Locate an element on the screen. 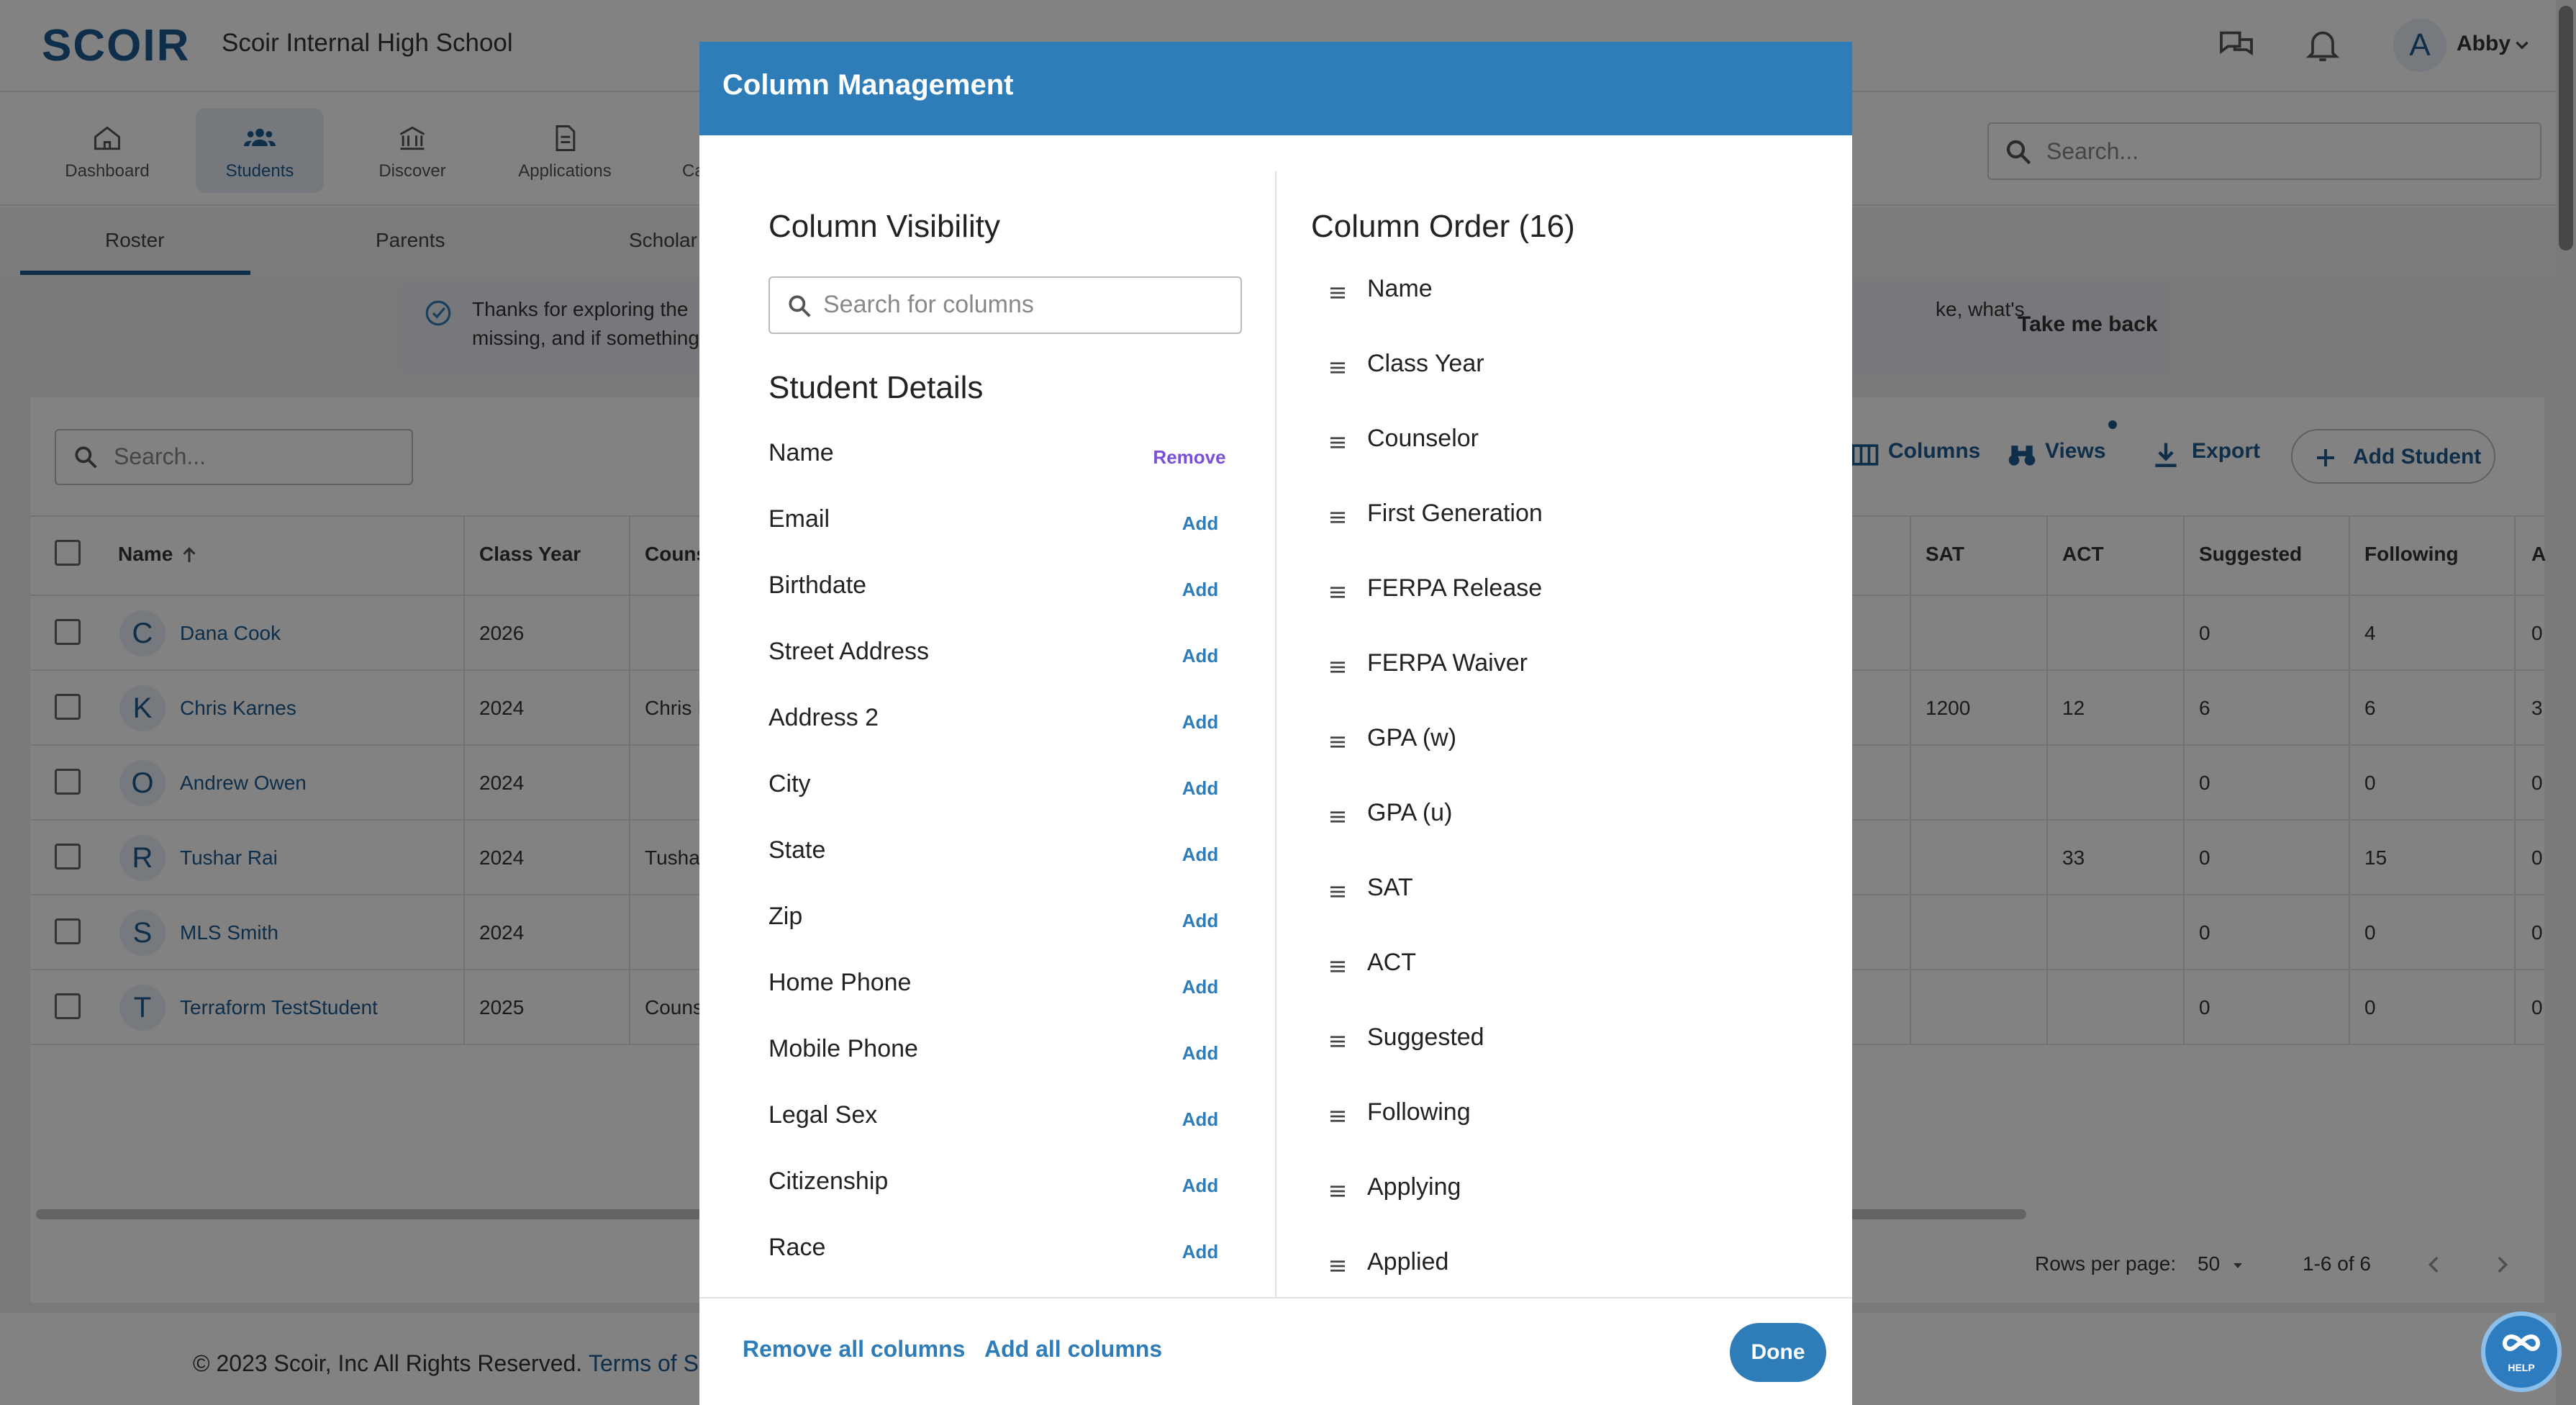 The image size is (2576, 1405). modal-title: Column Management is located at coordinates (868, 85).